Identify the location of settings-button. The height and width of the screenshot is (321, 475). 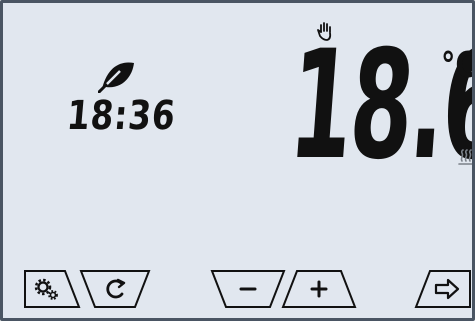
(52, 289).